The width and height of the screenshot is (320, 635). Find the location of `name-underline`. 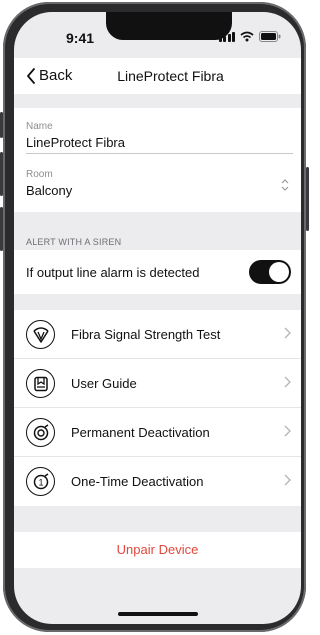

name-underline is located at coordinates (159, 153).